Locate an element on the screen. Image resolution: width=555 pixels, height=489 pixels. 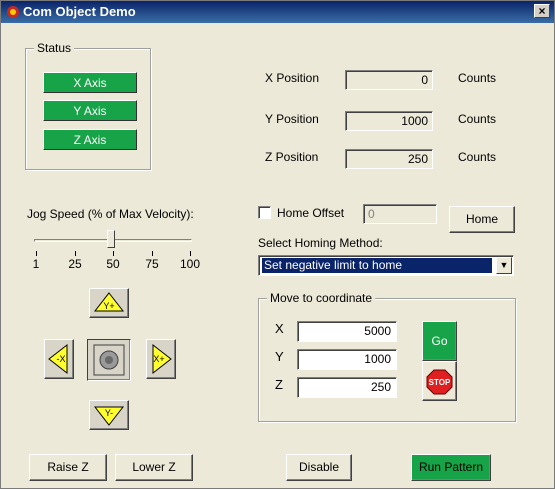
x-minus-text: -X is located at coordinates (61, 359).